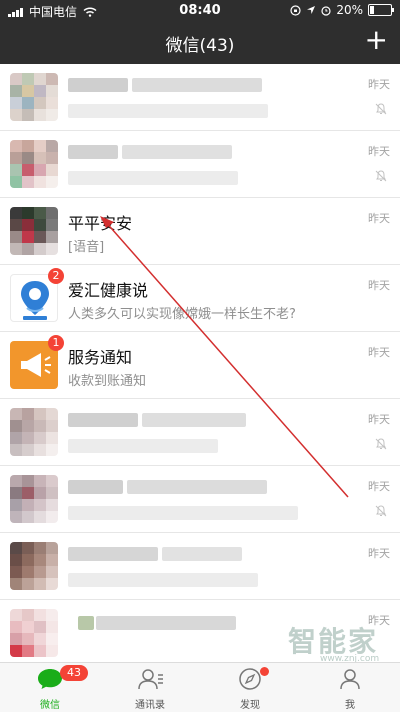 Image resolution: width=400 pixels, height=712 pixels. I want to click on tab-contacts: 通讯录, so click(150, 689).